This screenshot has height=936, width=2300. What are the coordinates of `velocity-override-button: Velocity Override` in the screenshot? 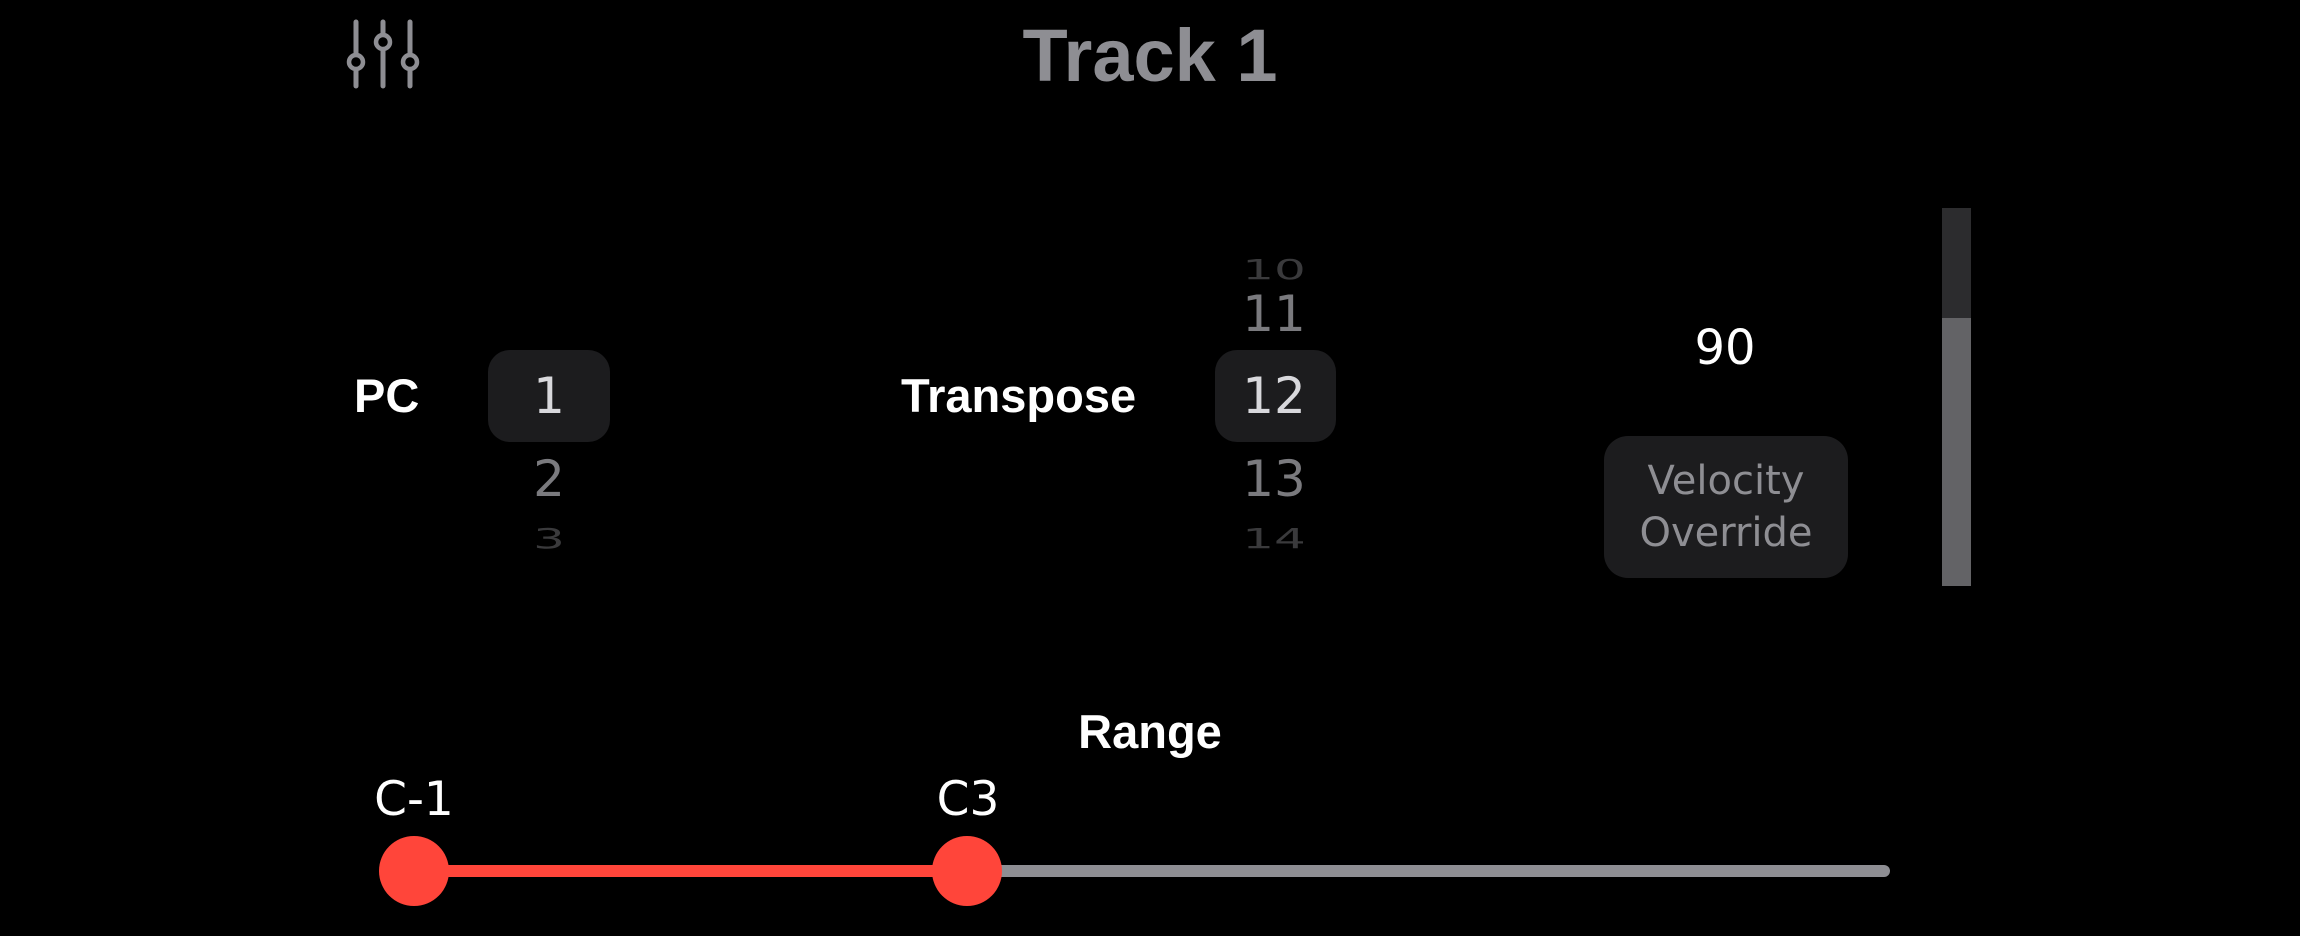 It's located at (1726, 507).